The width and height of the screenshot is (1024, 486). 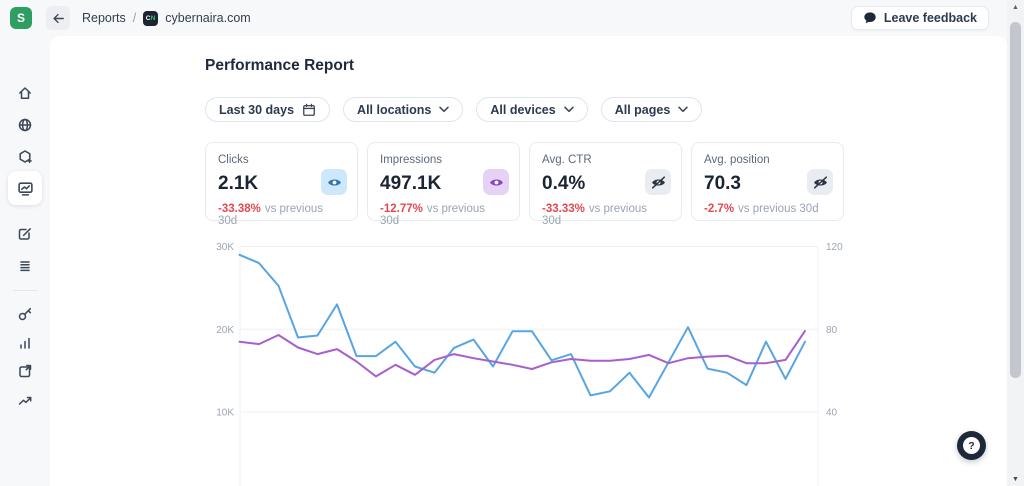 I want to click on compose-icon, so click(x=24, y=234).